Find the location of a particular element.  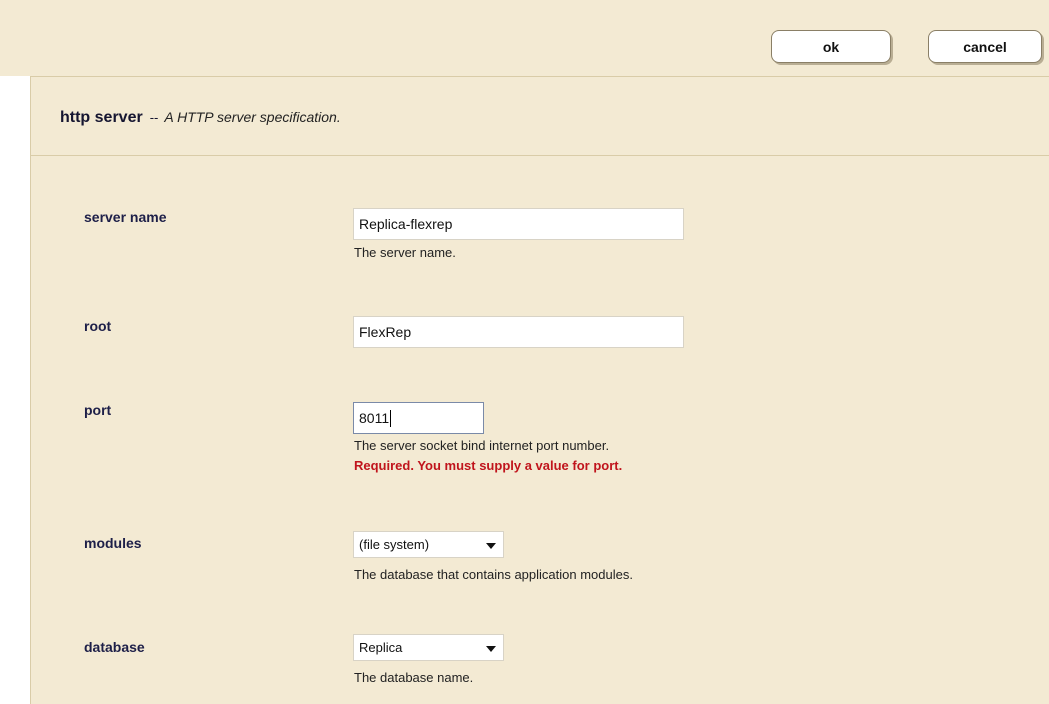

database-select: Replica is located at coordinates (428, 647).